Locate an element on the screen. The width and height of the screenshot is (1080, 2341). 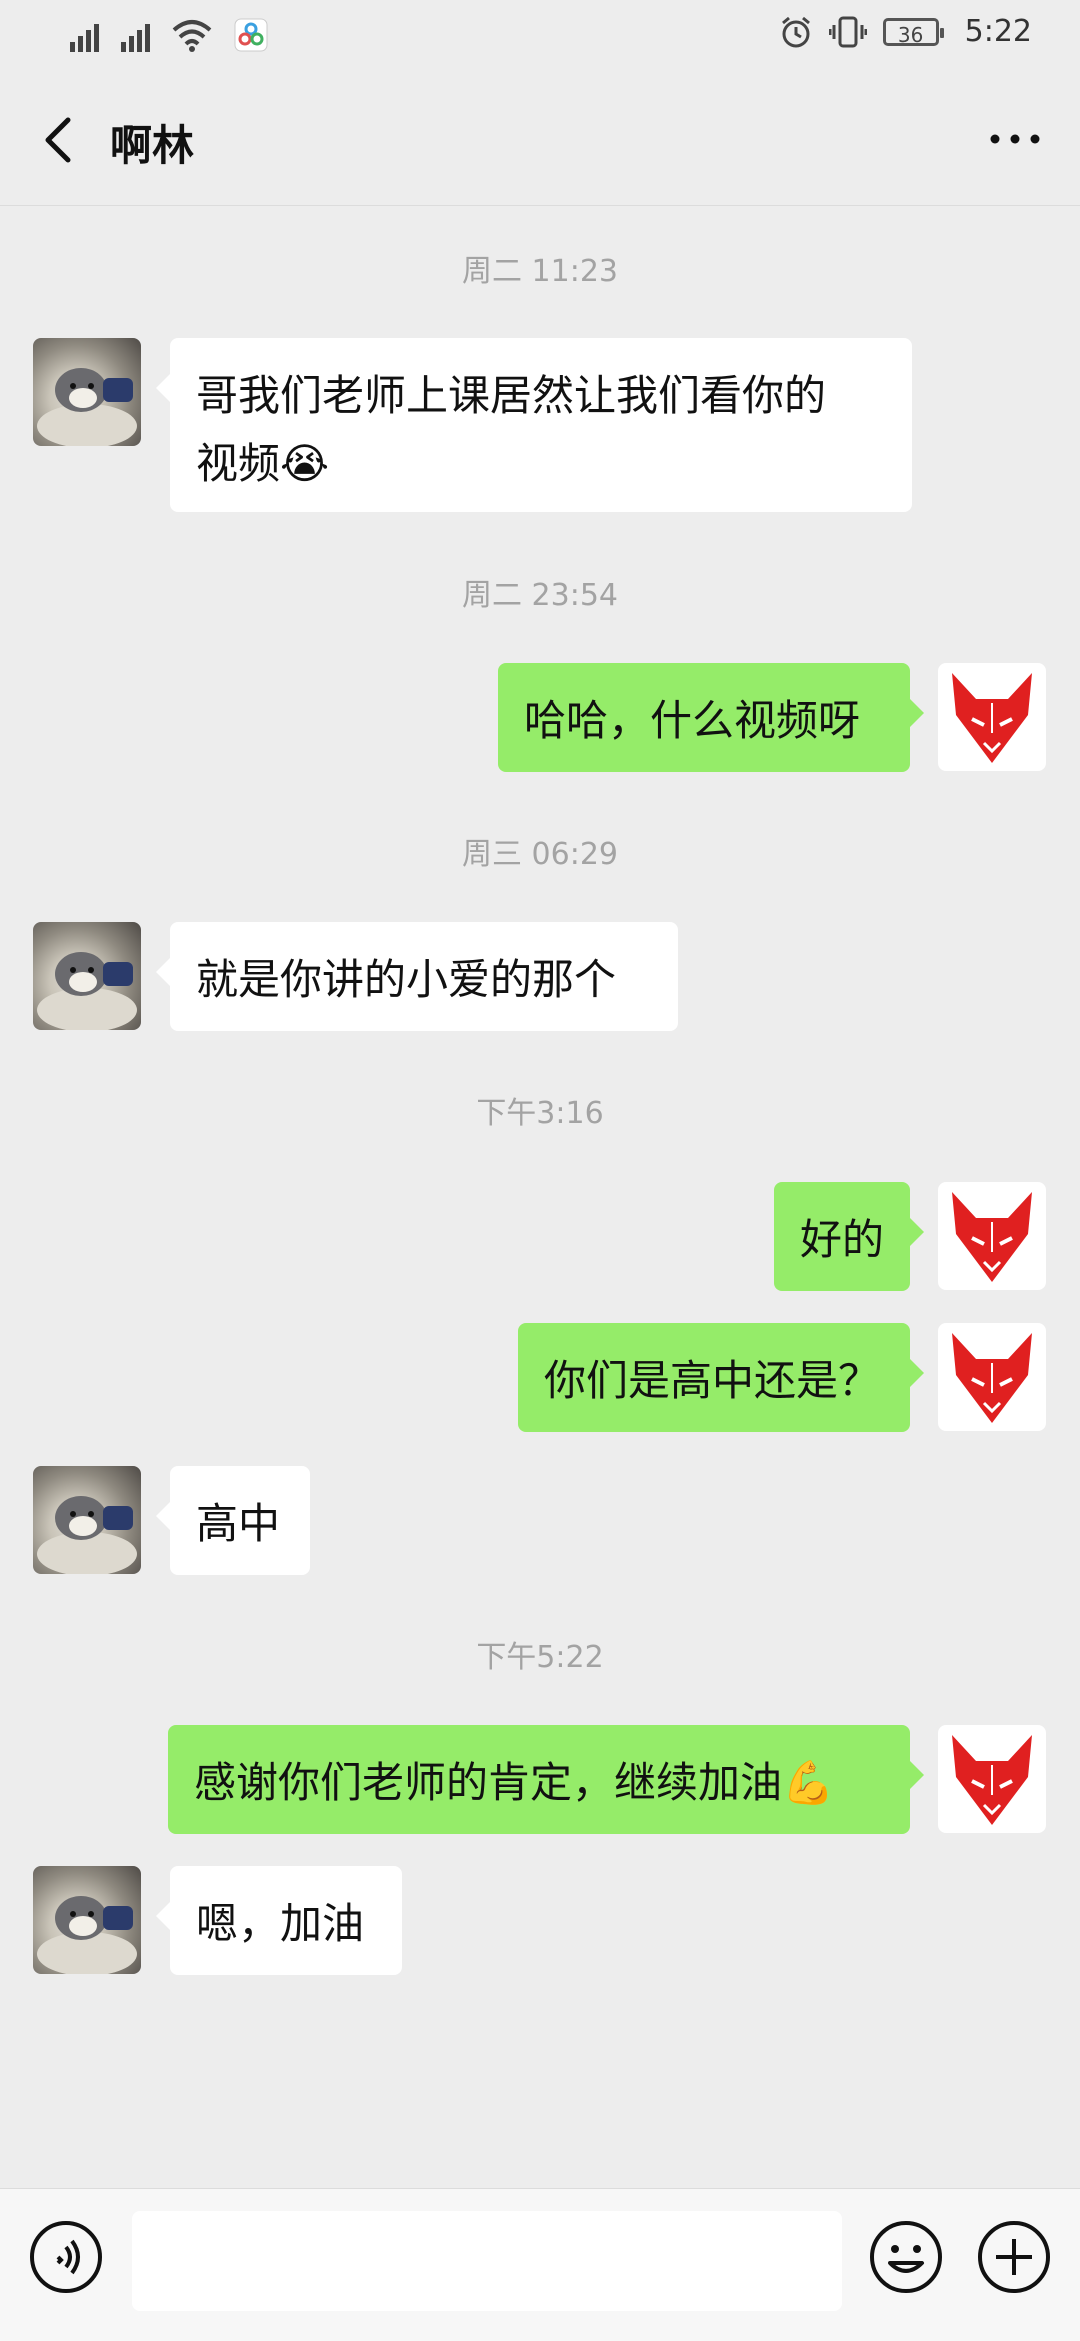
input-bar is located at coordinates (540, 2264).